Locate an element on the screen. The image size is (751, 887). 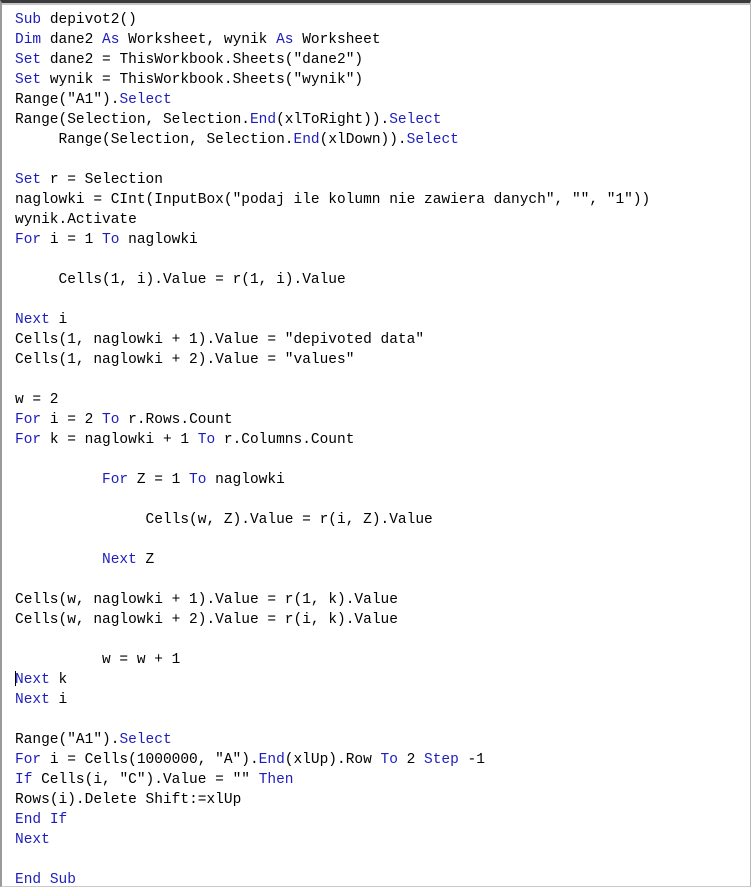
code-line: For Z = 1 To naglowki is located at coordinates (382, 480).